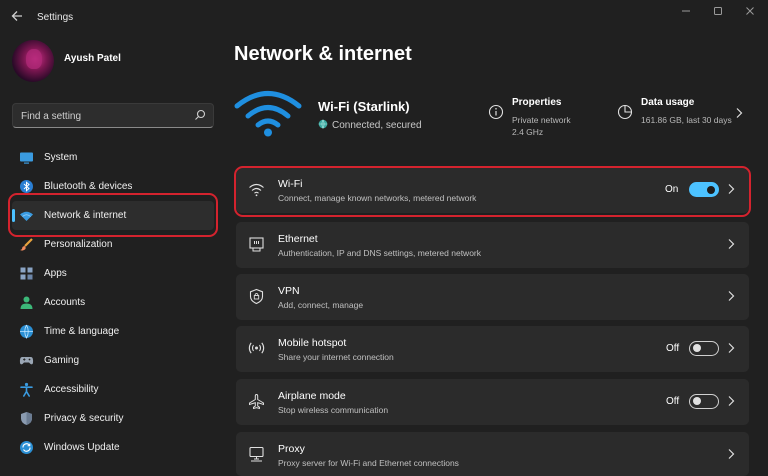  Describe the element at coordinates (312, 396) in the screenshot. I see `card-title: Airplane mode` at that location.